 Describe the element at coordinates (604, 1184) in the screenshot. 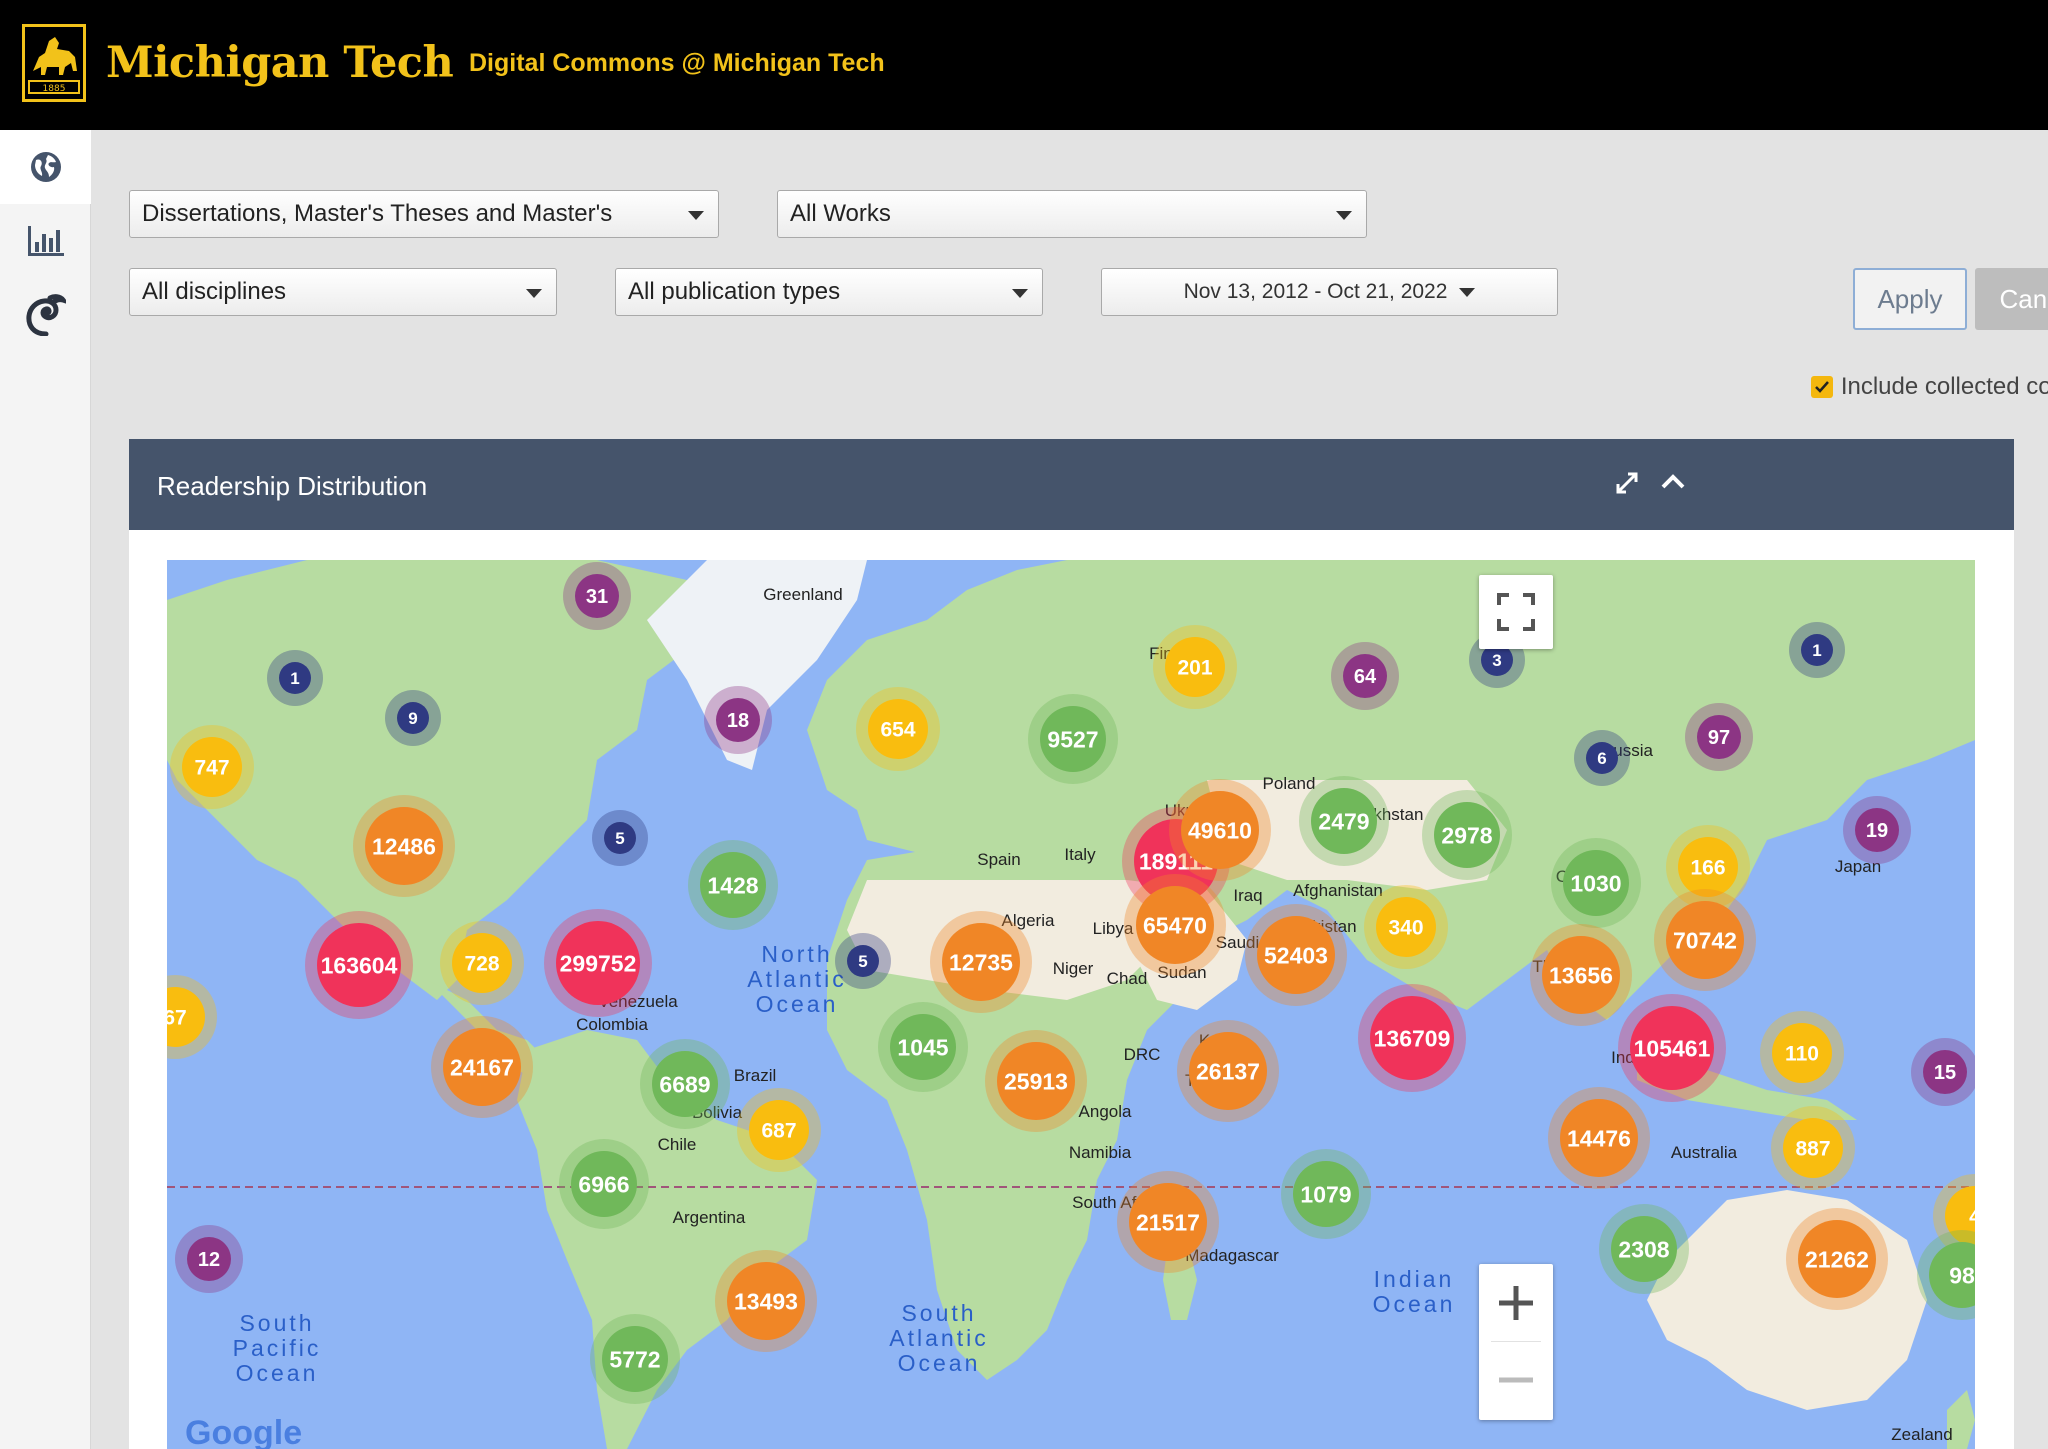

I see `cluster-marker: 6966` at that location.